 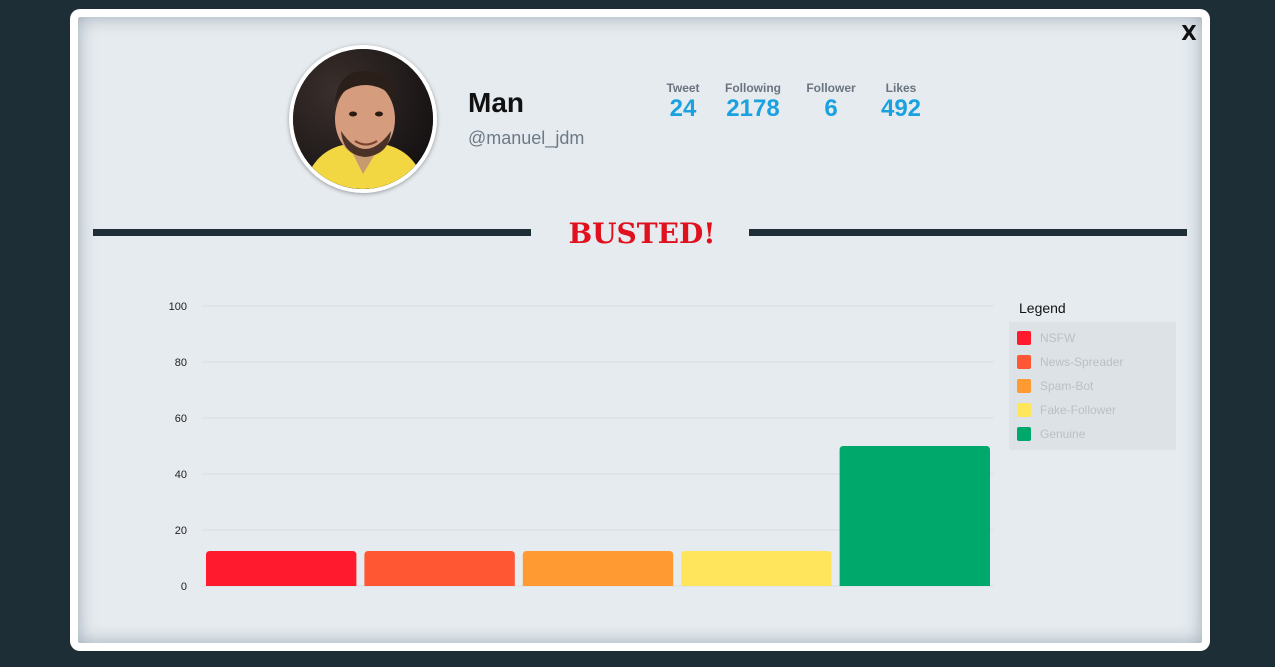 What do you see at coordinates (1042, 308) in the screenshot?
I see `legend-title: Legend` at bounding box center [1042, 308].